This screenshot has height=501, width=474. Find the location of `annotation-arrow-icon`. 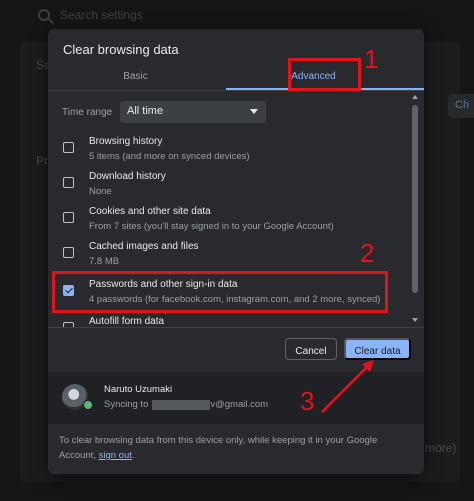

annotation-arrow-icon is located at coordinates (347, 386).